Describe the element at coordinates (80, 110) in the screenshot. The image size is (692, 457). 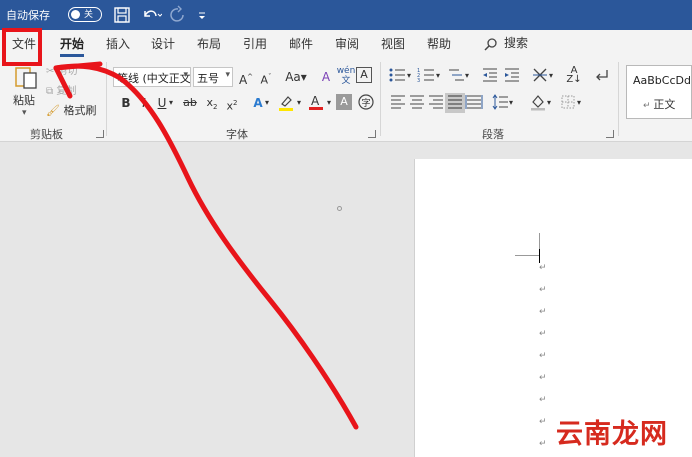
I see `format-painter-label: 格式刷` at that location.